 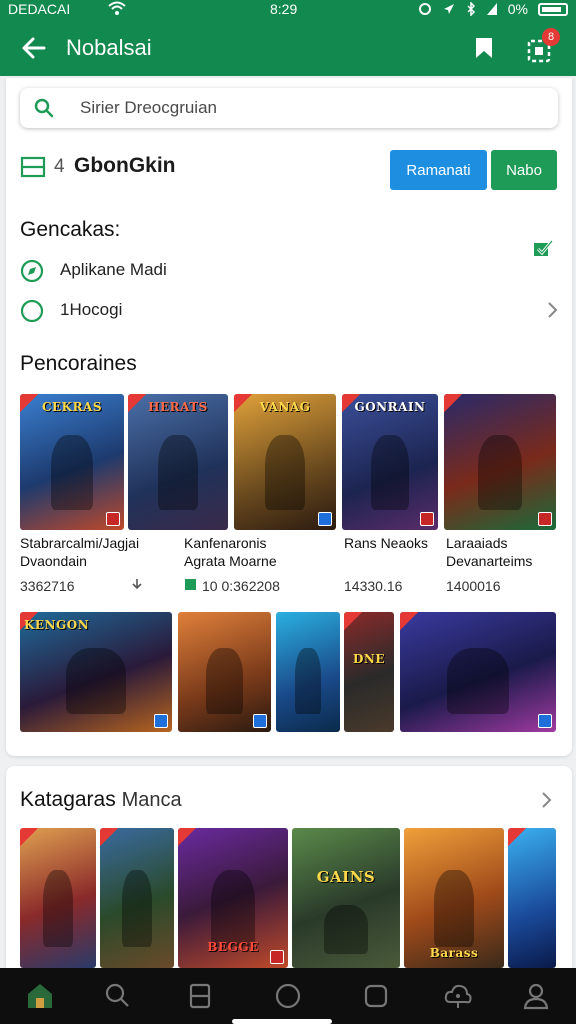 What do you see at coordinates (285, 407) in the screenshot?
I see `game-art-title: VANAG` at bounding box center [285, 407].